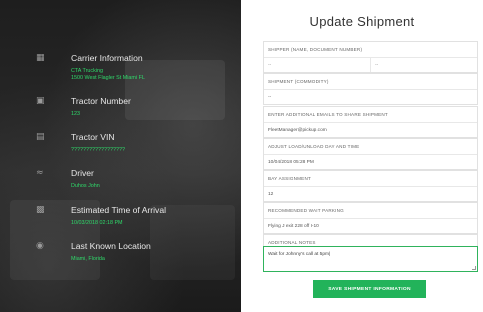  What do you see at coordinates (370, 130) in the screenshot?
I see `emails-input: FleetManager@pickup.com` at bounding box center [370, 130].